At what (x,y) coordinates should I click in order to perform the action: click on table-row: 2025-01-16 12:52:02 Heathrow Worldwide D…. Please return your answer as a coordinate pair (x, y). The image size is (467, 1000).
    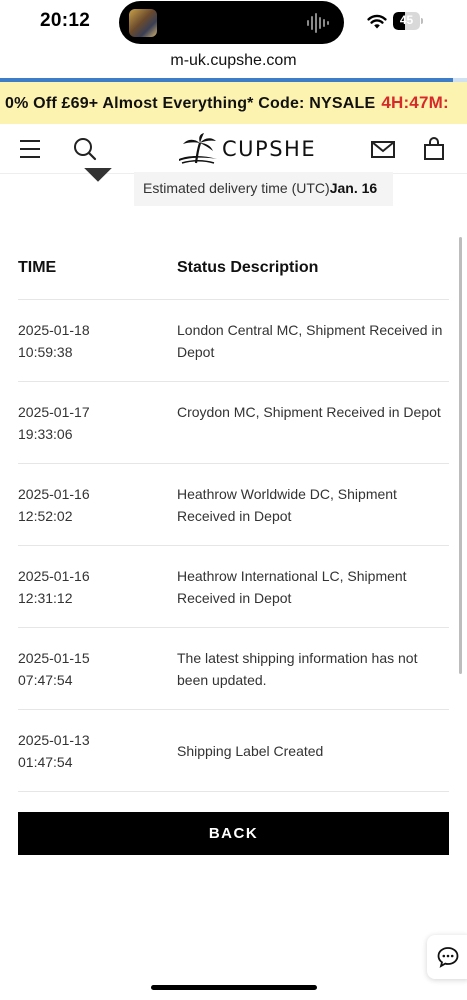
    Looking at the image, I should click on (233, 505).